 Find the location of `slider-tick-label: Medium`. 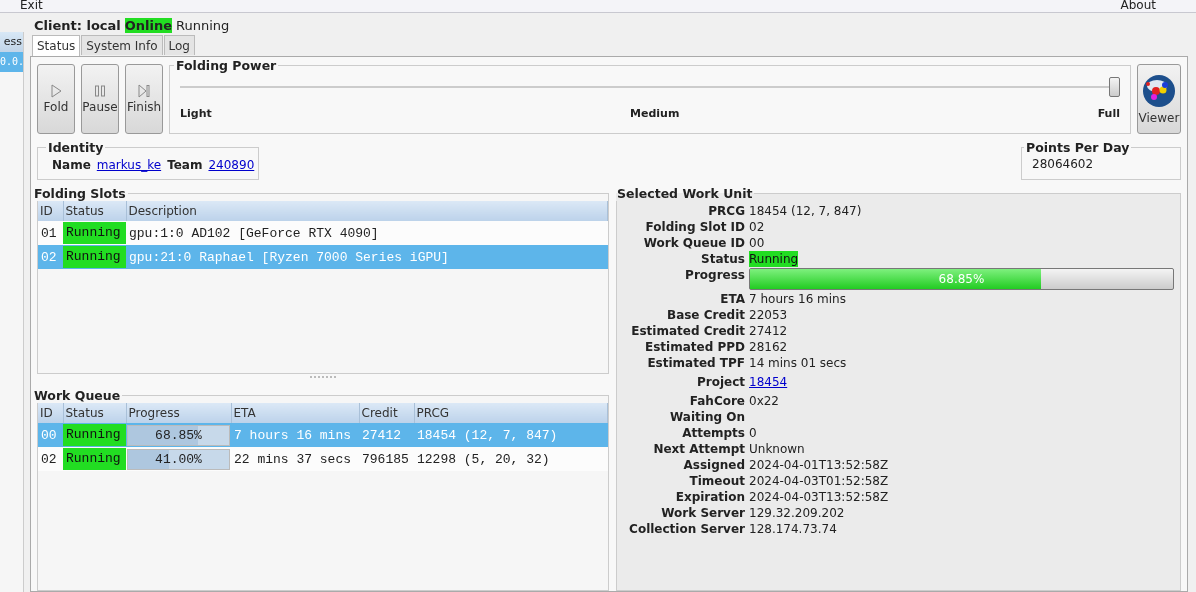

slider-tick-label: Medium is located at coordinates (655, 113).